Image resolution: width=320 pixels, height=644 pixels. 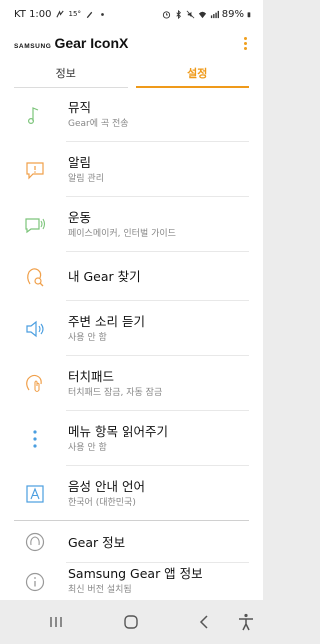 What do you see at coordinates (249, 14) in the screenshot?
I see `battery-icon` at bounding box center [249, 14].